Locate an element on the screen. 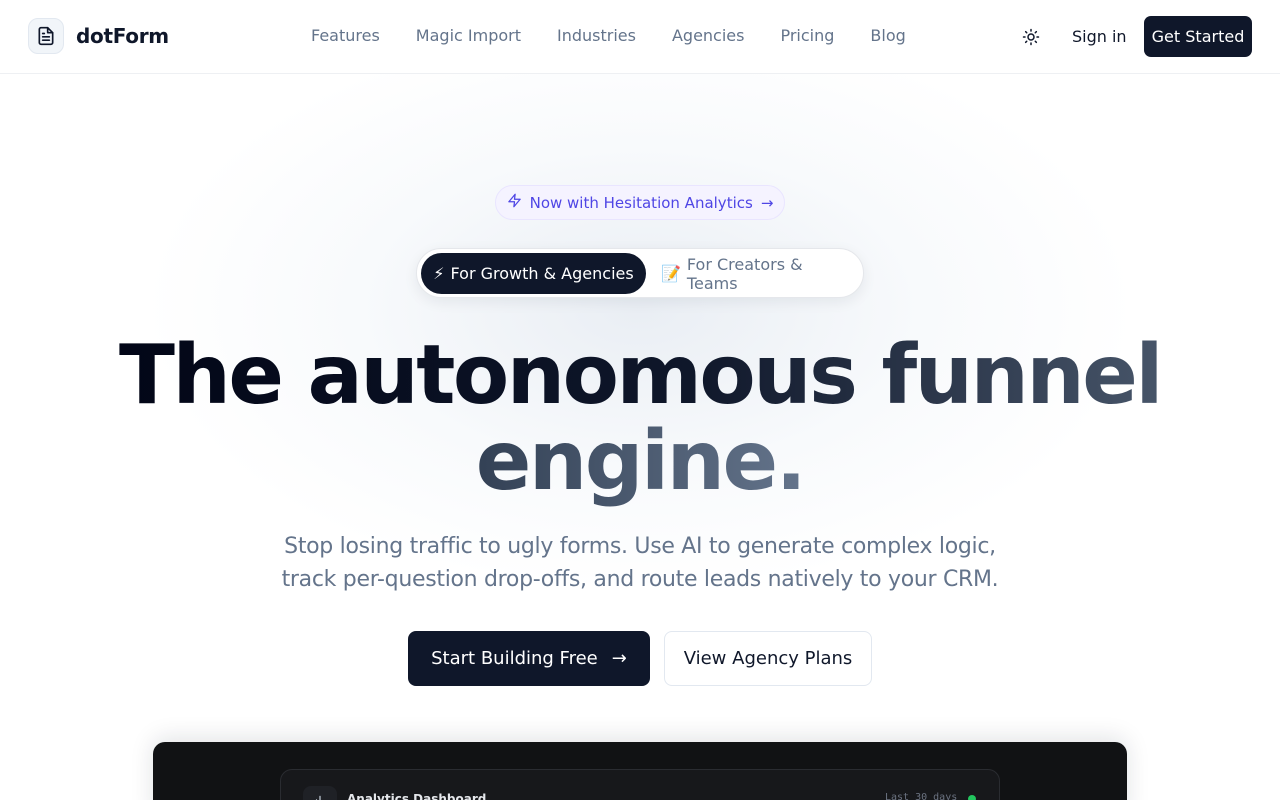 The width and height of the screenshot is (1280, 800). sun-icon is located at coordinates (1031, 37).